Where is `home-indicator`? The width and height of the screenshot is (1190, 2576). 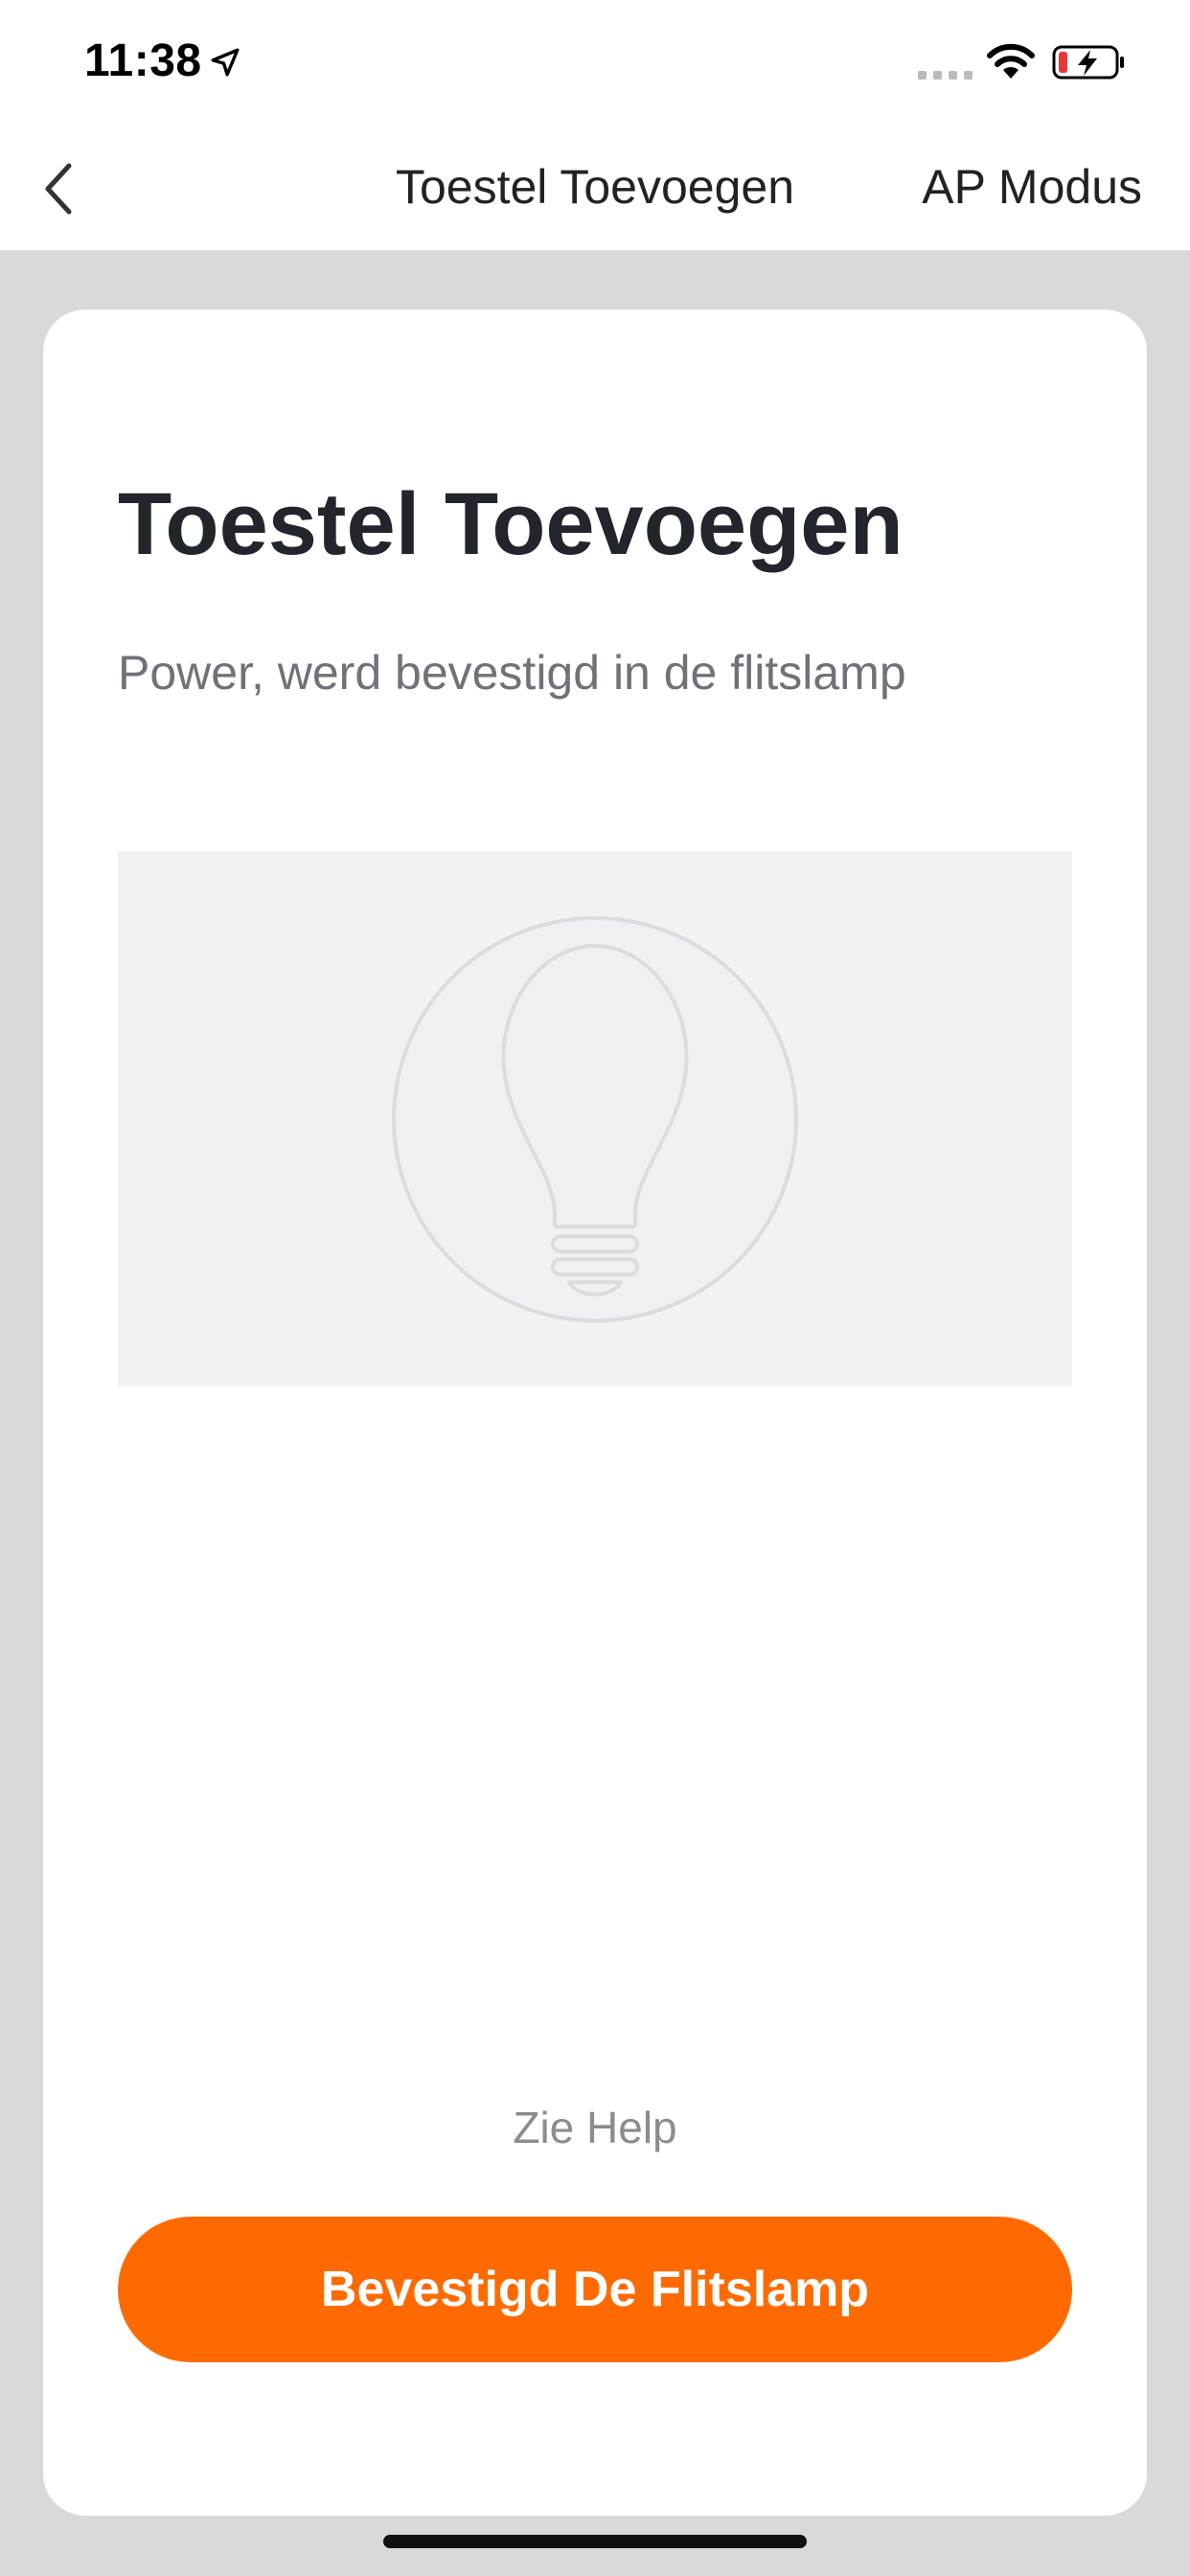
home-indicator is located at coordinates (595, 2541).